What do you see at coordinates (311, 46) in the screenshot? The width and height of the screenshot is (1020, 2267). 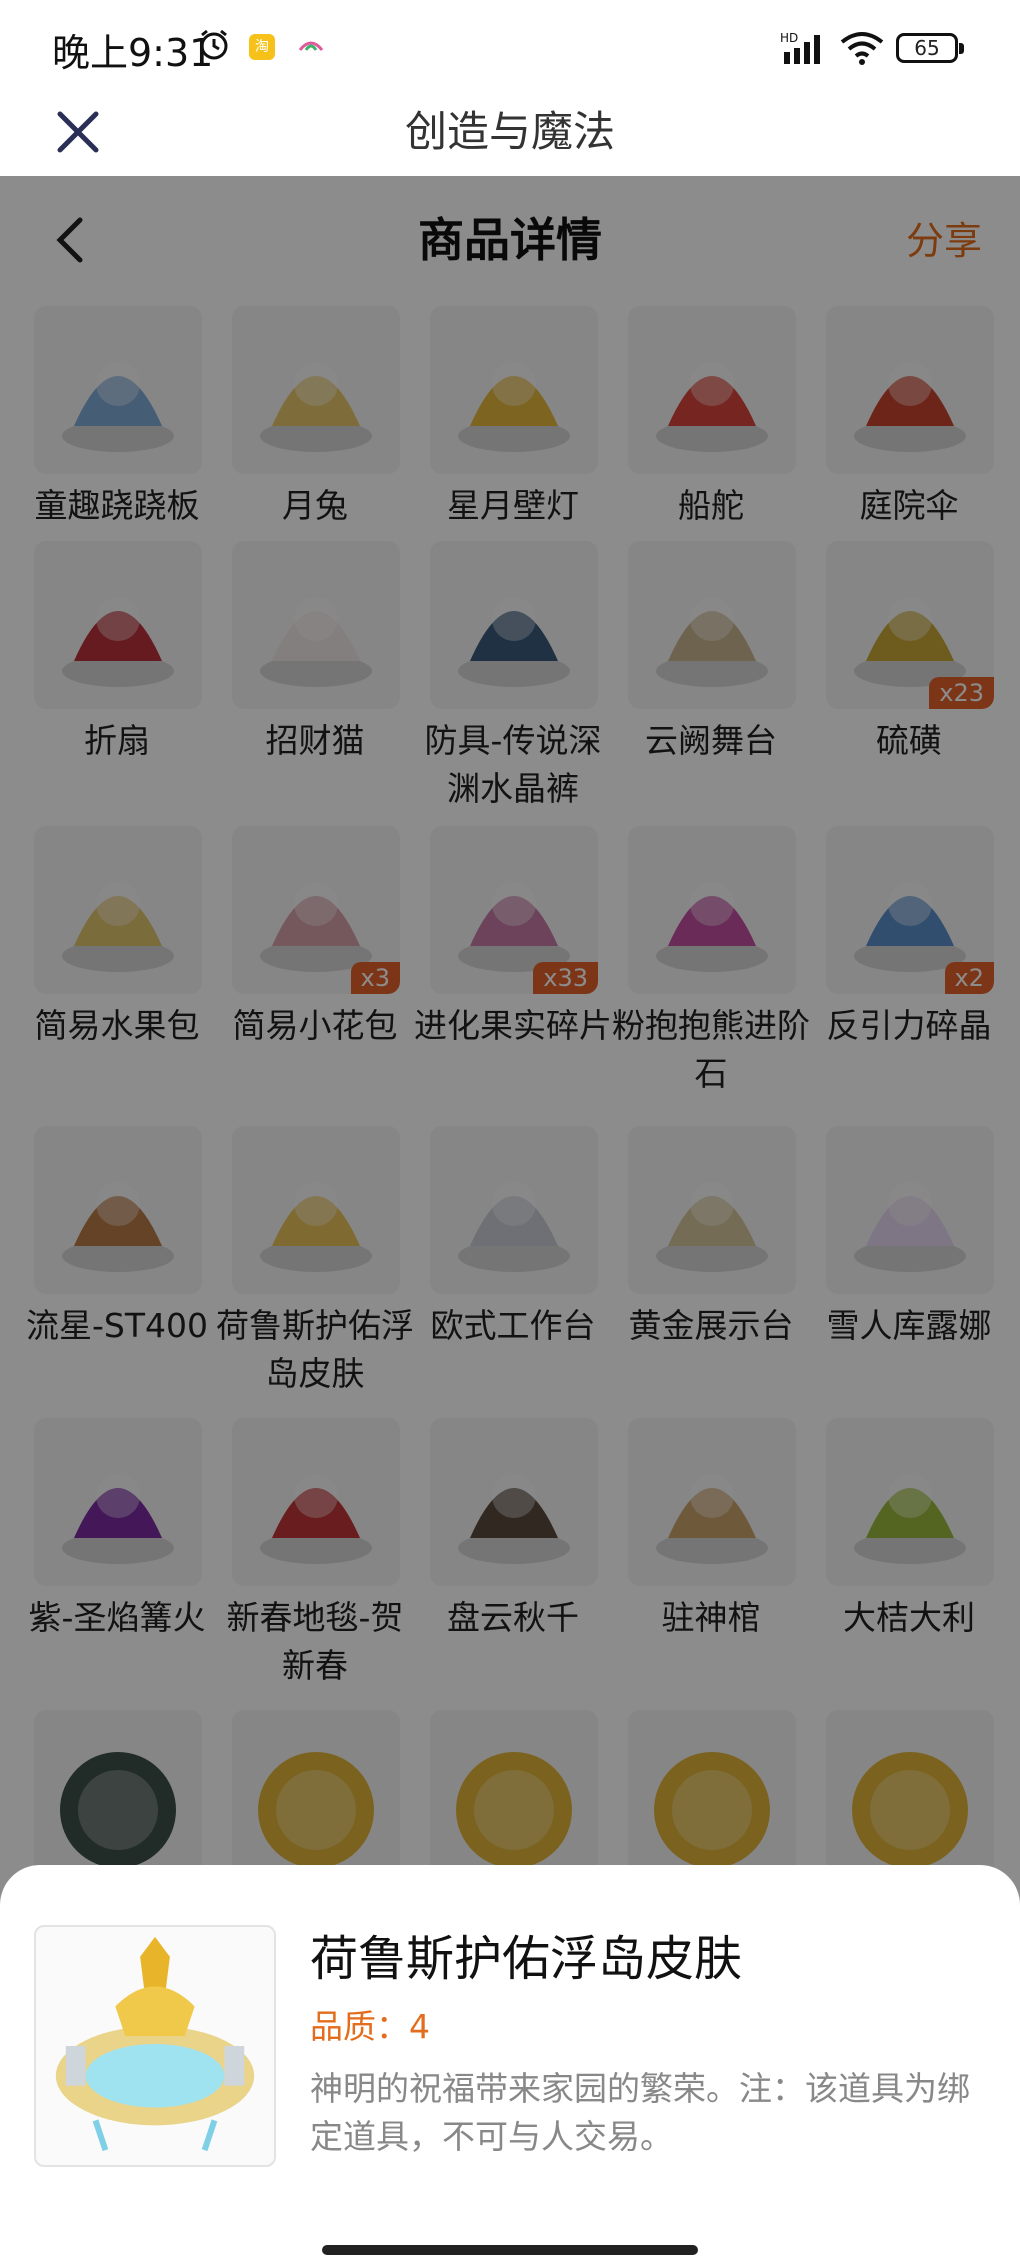 I see `umbrella-icon` at bounding box center [311, 46].